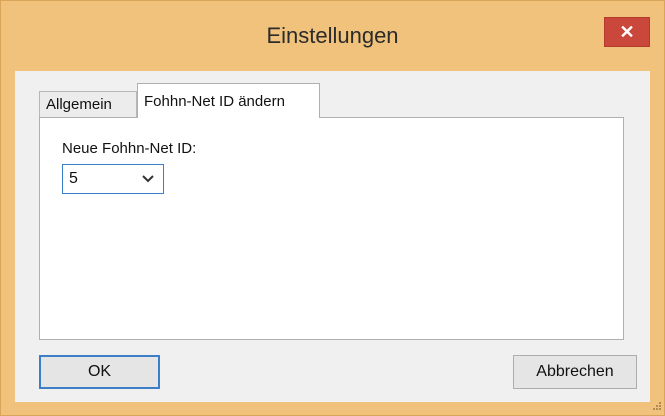 The width and height of the screenshot is (665, 416). I want to click on close-button: ✕, so click(627, 32).